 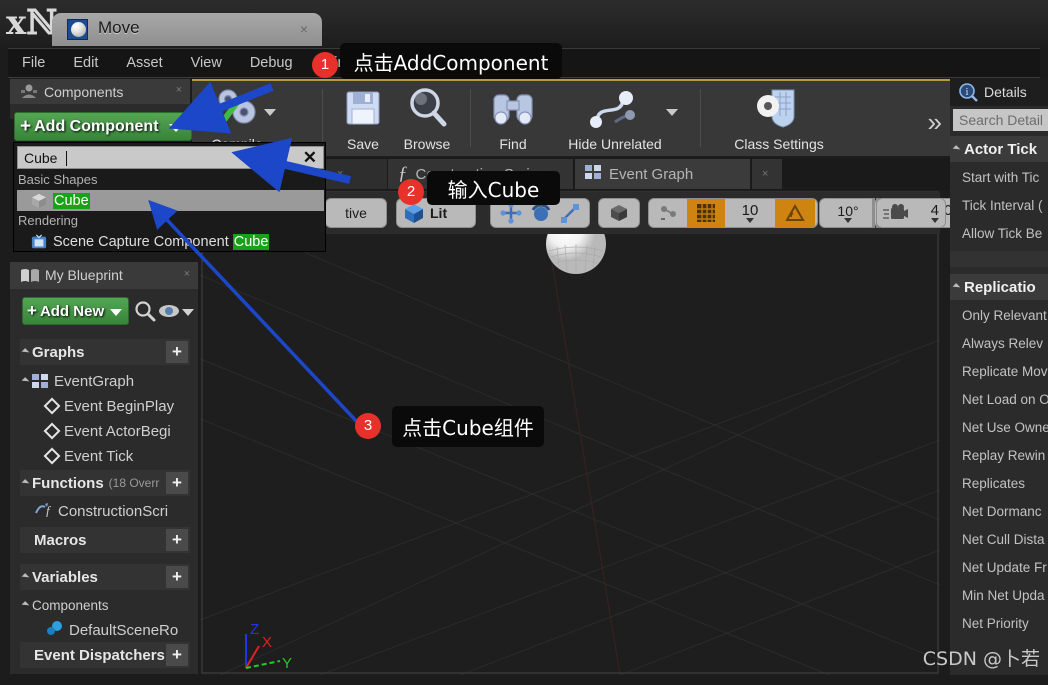 What do you see at coordinates (107, 431) in the screenshot?
I see `tree-item-event-actorbeginoverlap: Event ActorBegi` at bounding box center [107, 431].